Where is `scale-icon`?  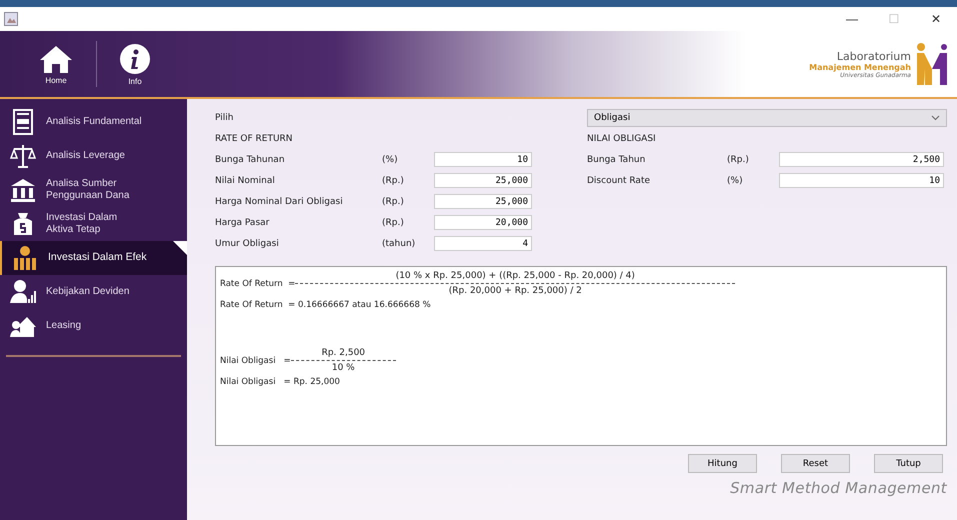
scale-icon is located at coordinates (23, 156).